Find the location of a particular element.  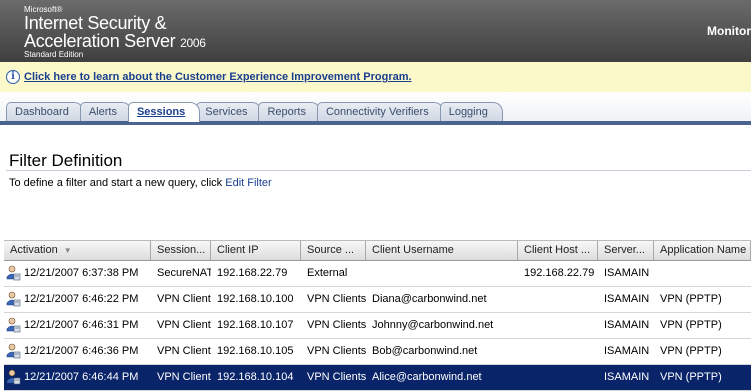

logo-edition: Standard Edition is located at coordinates (54, 54).